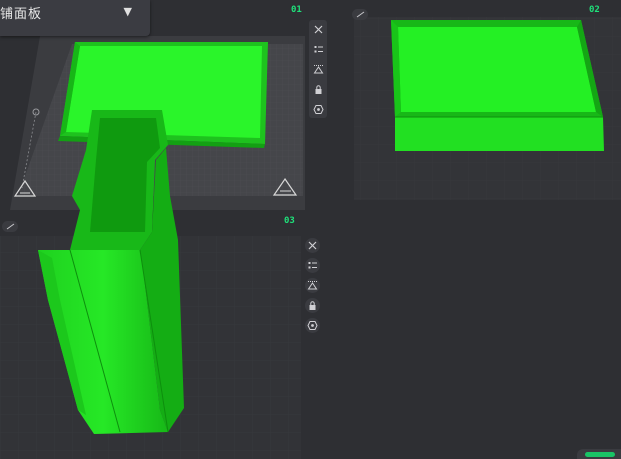  What do you see at coordinates (296, 10) in the screenshot?
I see `plate-01-label: 01` at bounding box center [296, 10].